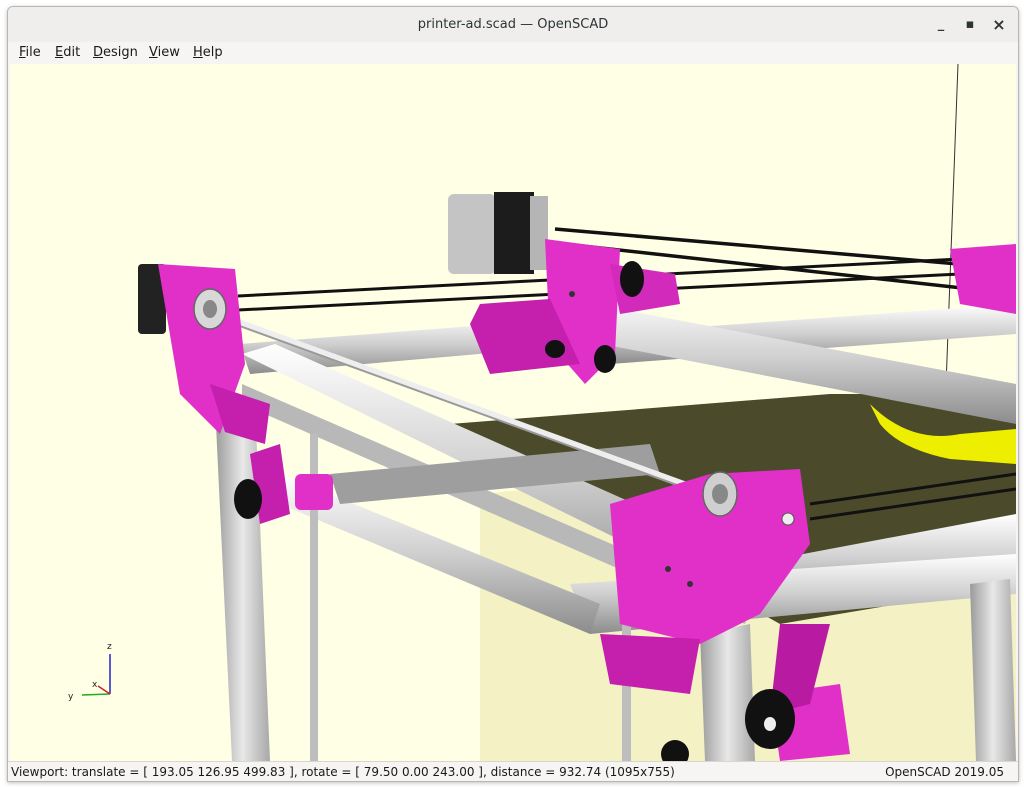  Describe the element at coordinates (104, 690) in the screenshot. I see `x-axis` at that location.